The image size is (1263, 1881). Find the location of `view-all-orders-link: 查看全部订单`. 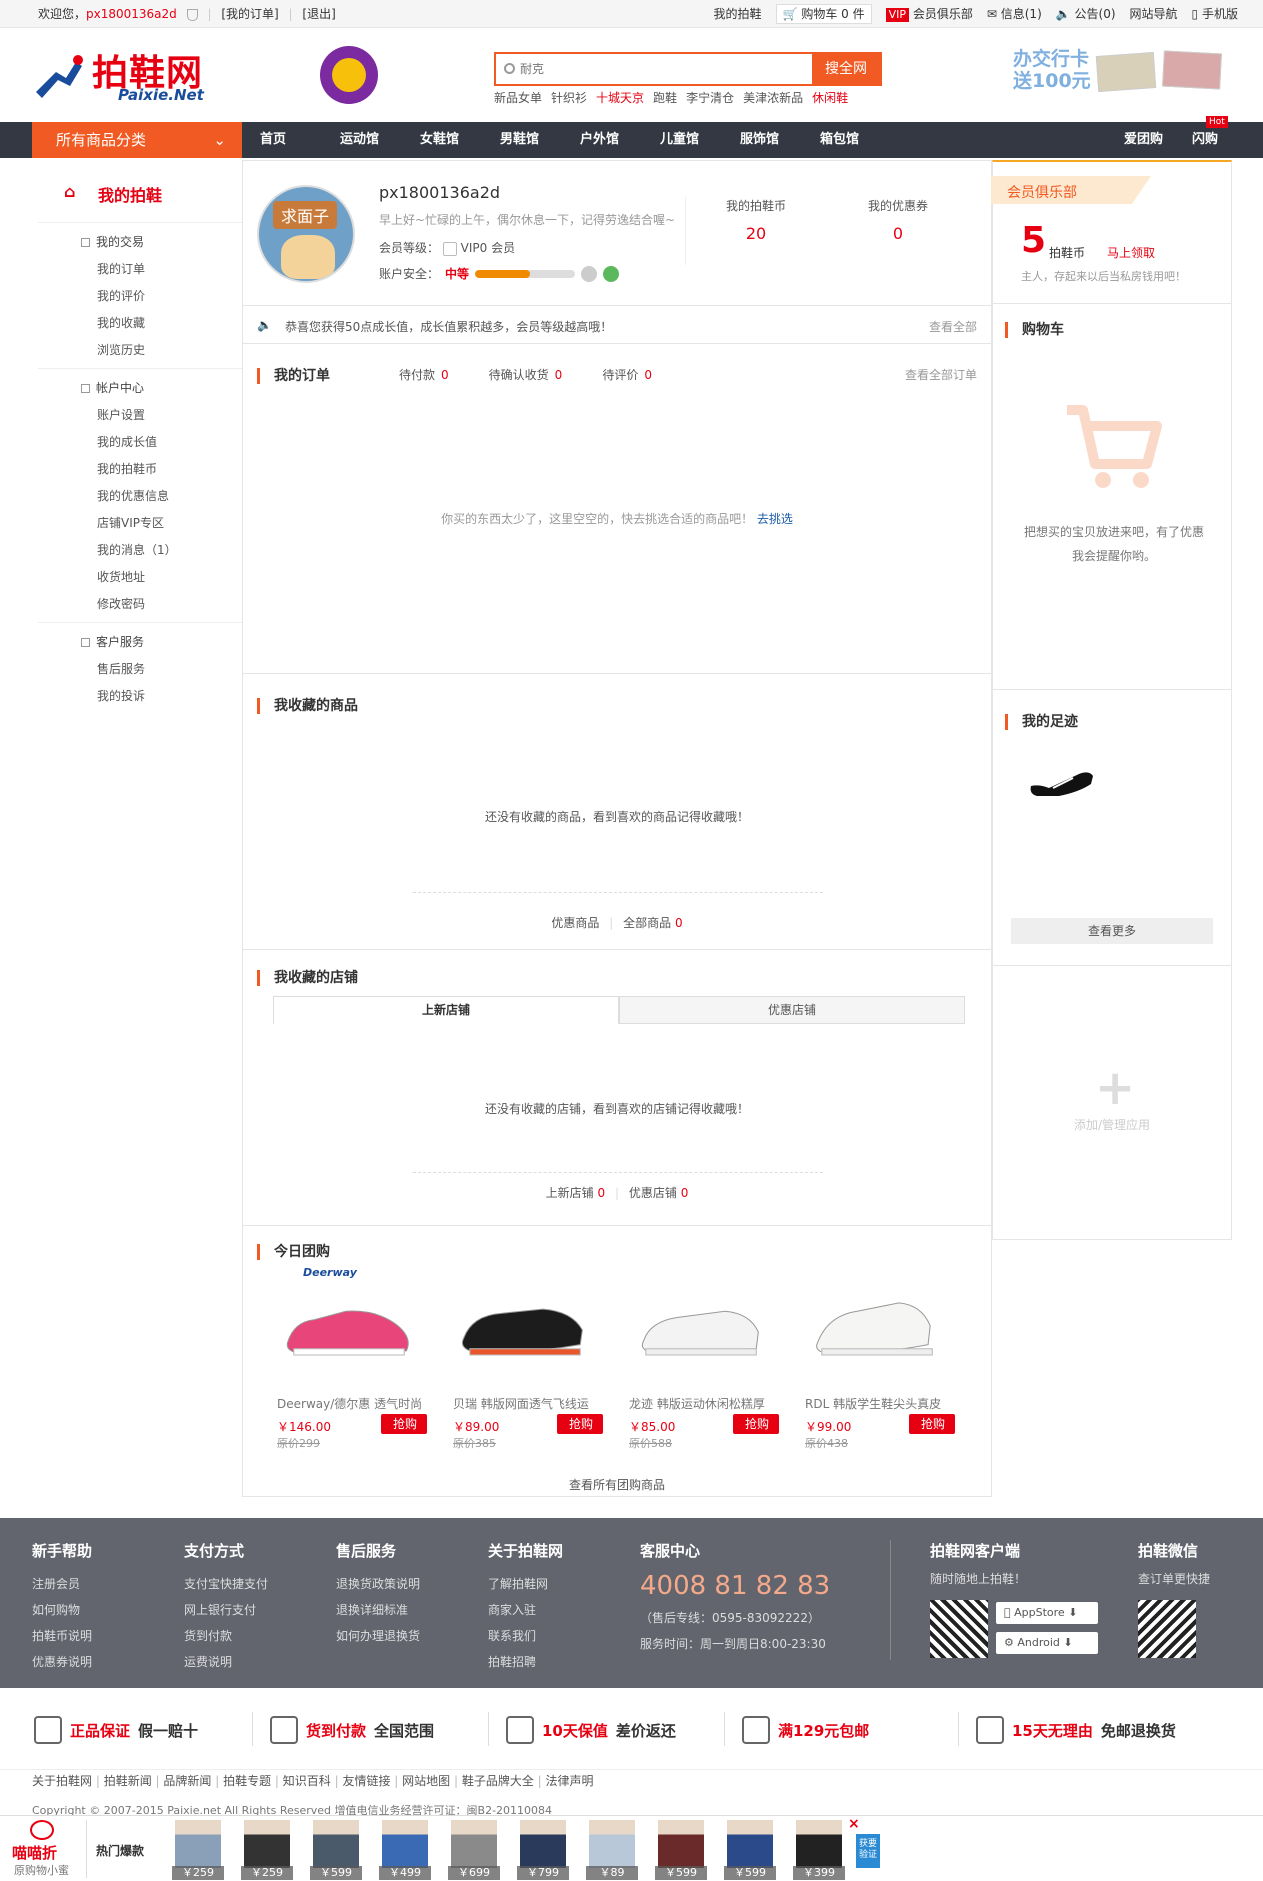

view-all-orders-link: 查看全部订单 is located at coordinates (941, 374).